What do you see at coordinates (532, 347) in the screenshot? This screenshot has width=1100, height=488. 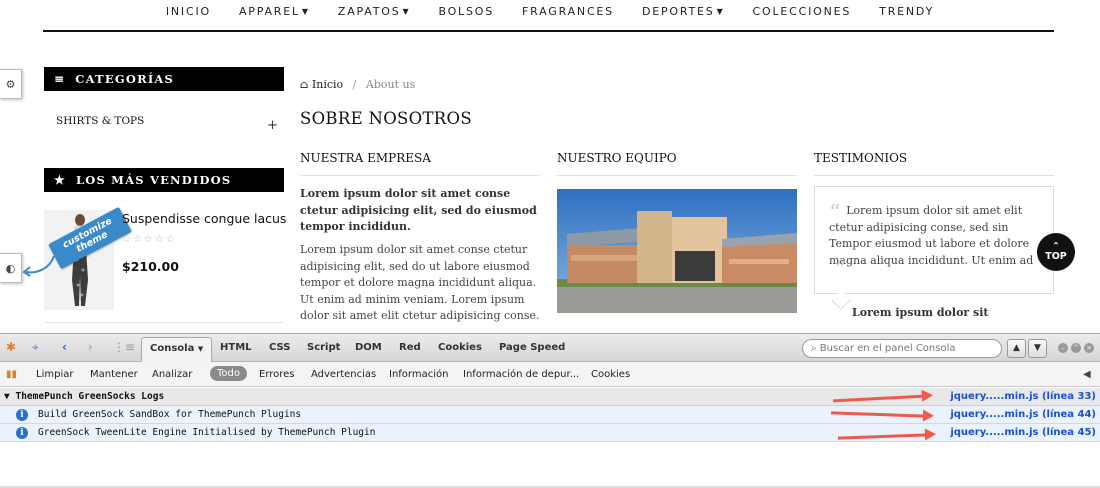 I see `tab-page-speed: Page Speed` at bounding box center [532, 347].